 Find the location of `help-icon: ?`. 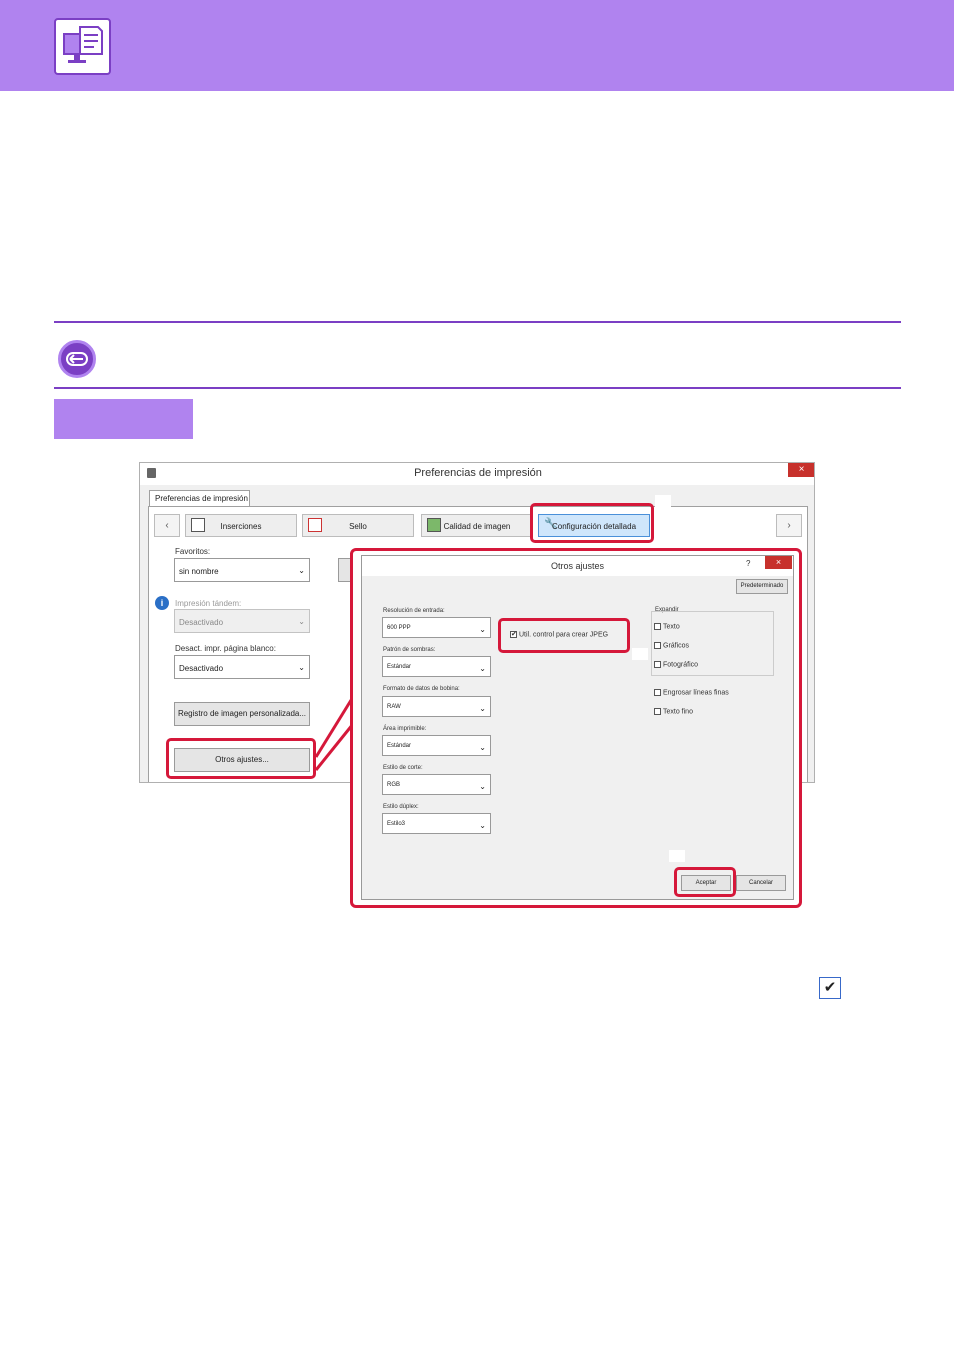

help-icon: ? is located at coordinates (748, 563).